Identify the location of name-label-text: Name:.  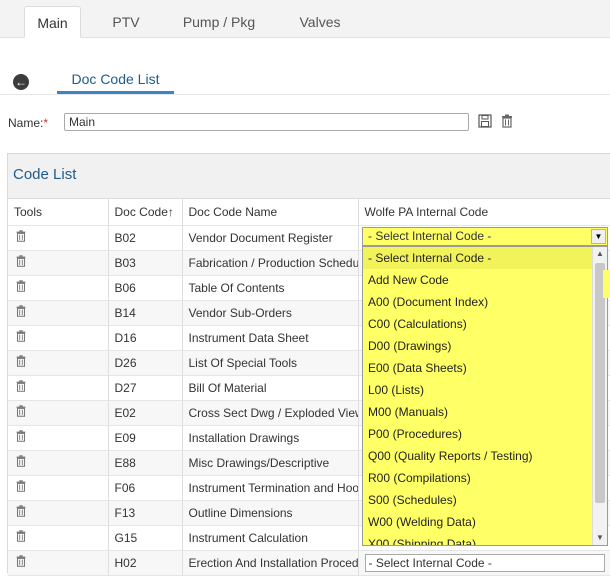
(26, 123).